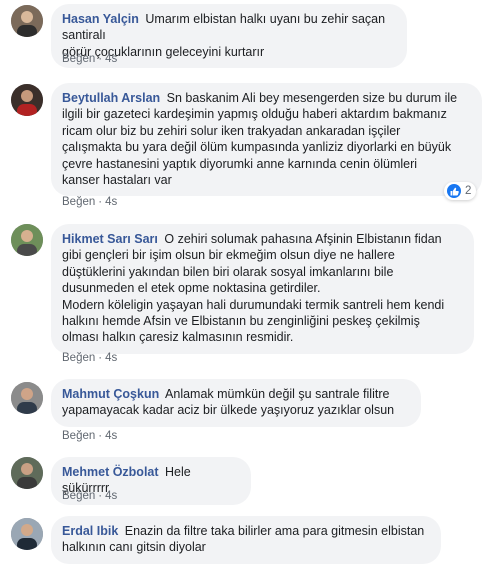  Describe the element at coordinates (110, 472) in the screenshot. I see `commenter-name: Mehmet Özbolat` at that location.